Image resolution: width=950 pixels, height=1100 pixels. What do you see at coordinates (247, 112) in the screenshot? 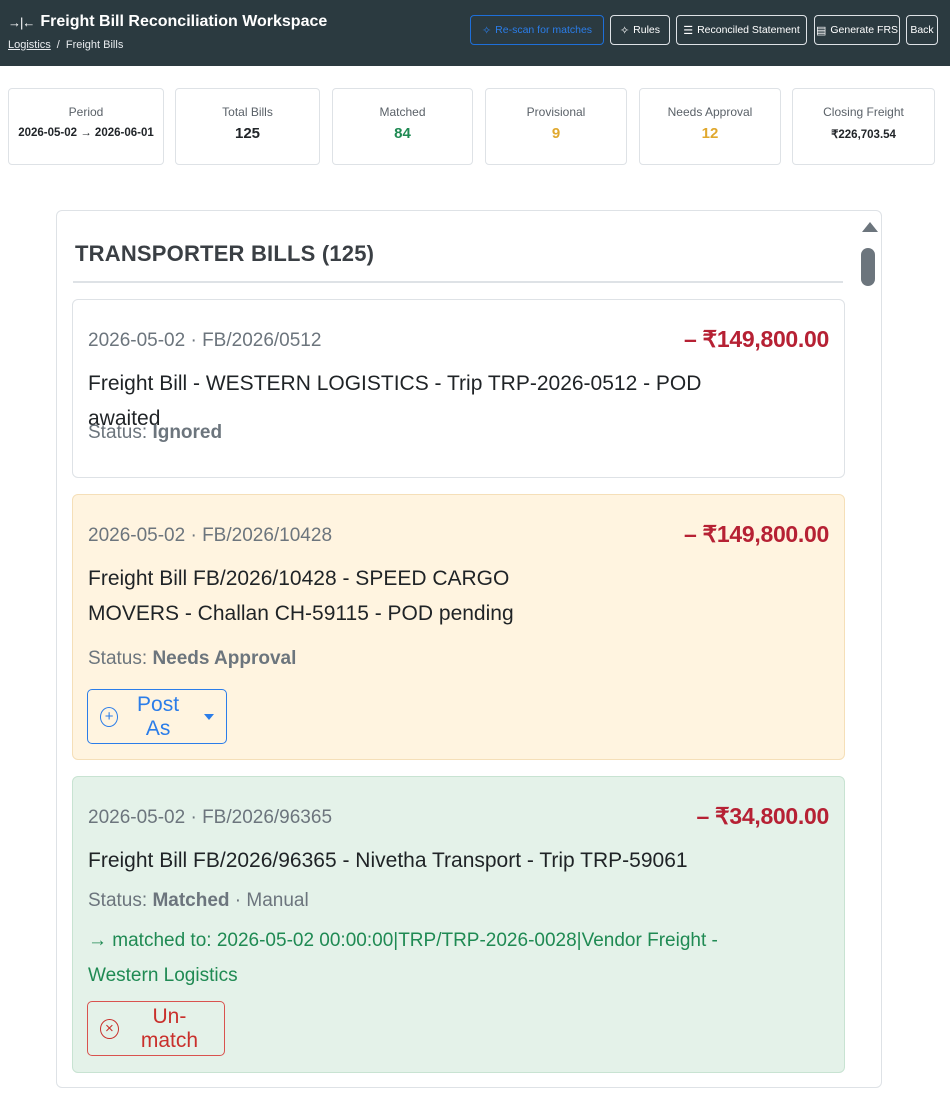
I see `stat-total-bills-label: Total Bills` at bounding box center [247, 112].